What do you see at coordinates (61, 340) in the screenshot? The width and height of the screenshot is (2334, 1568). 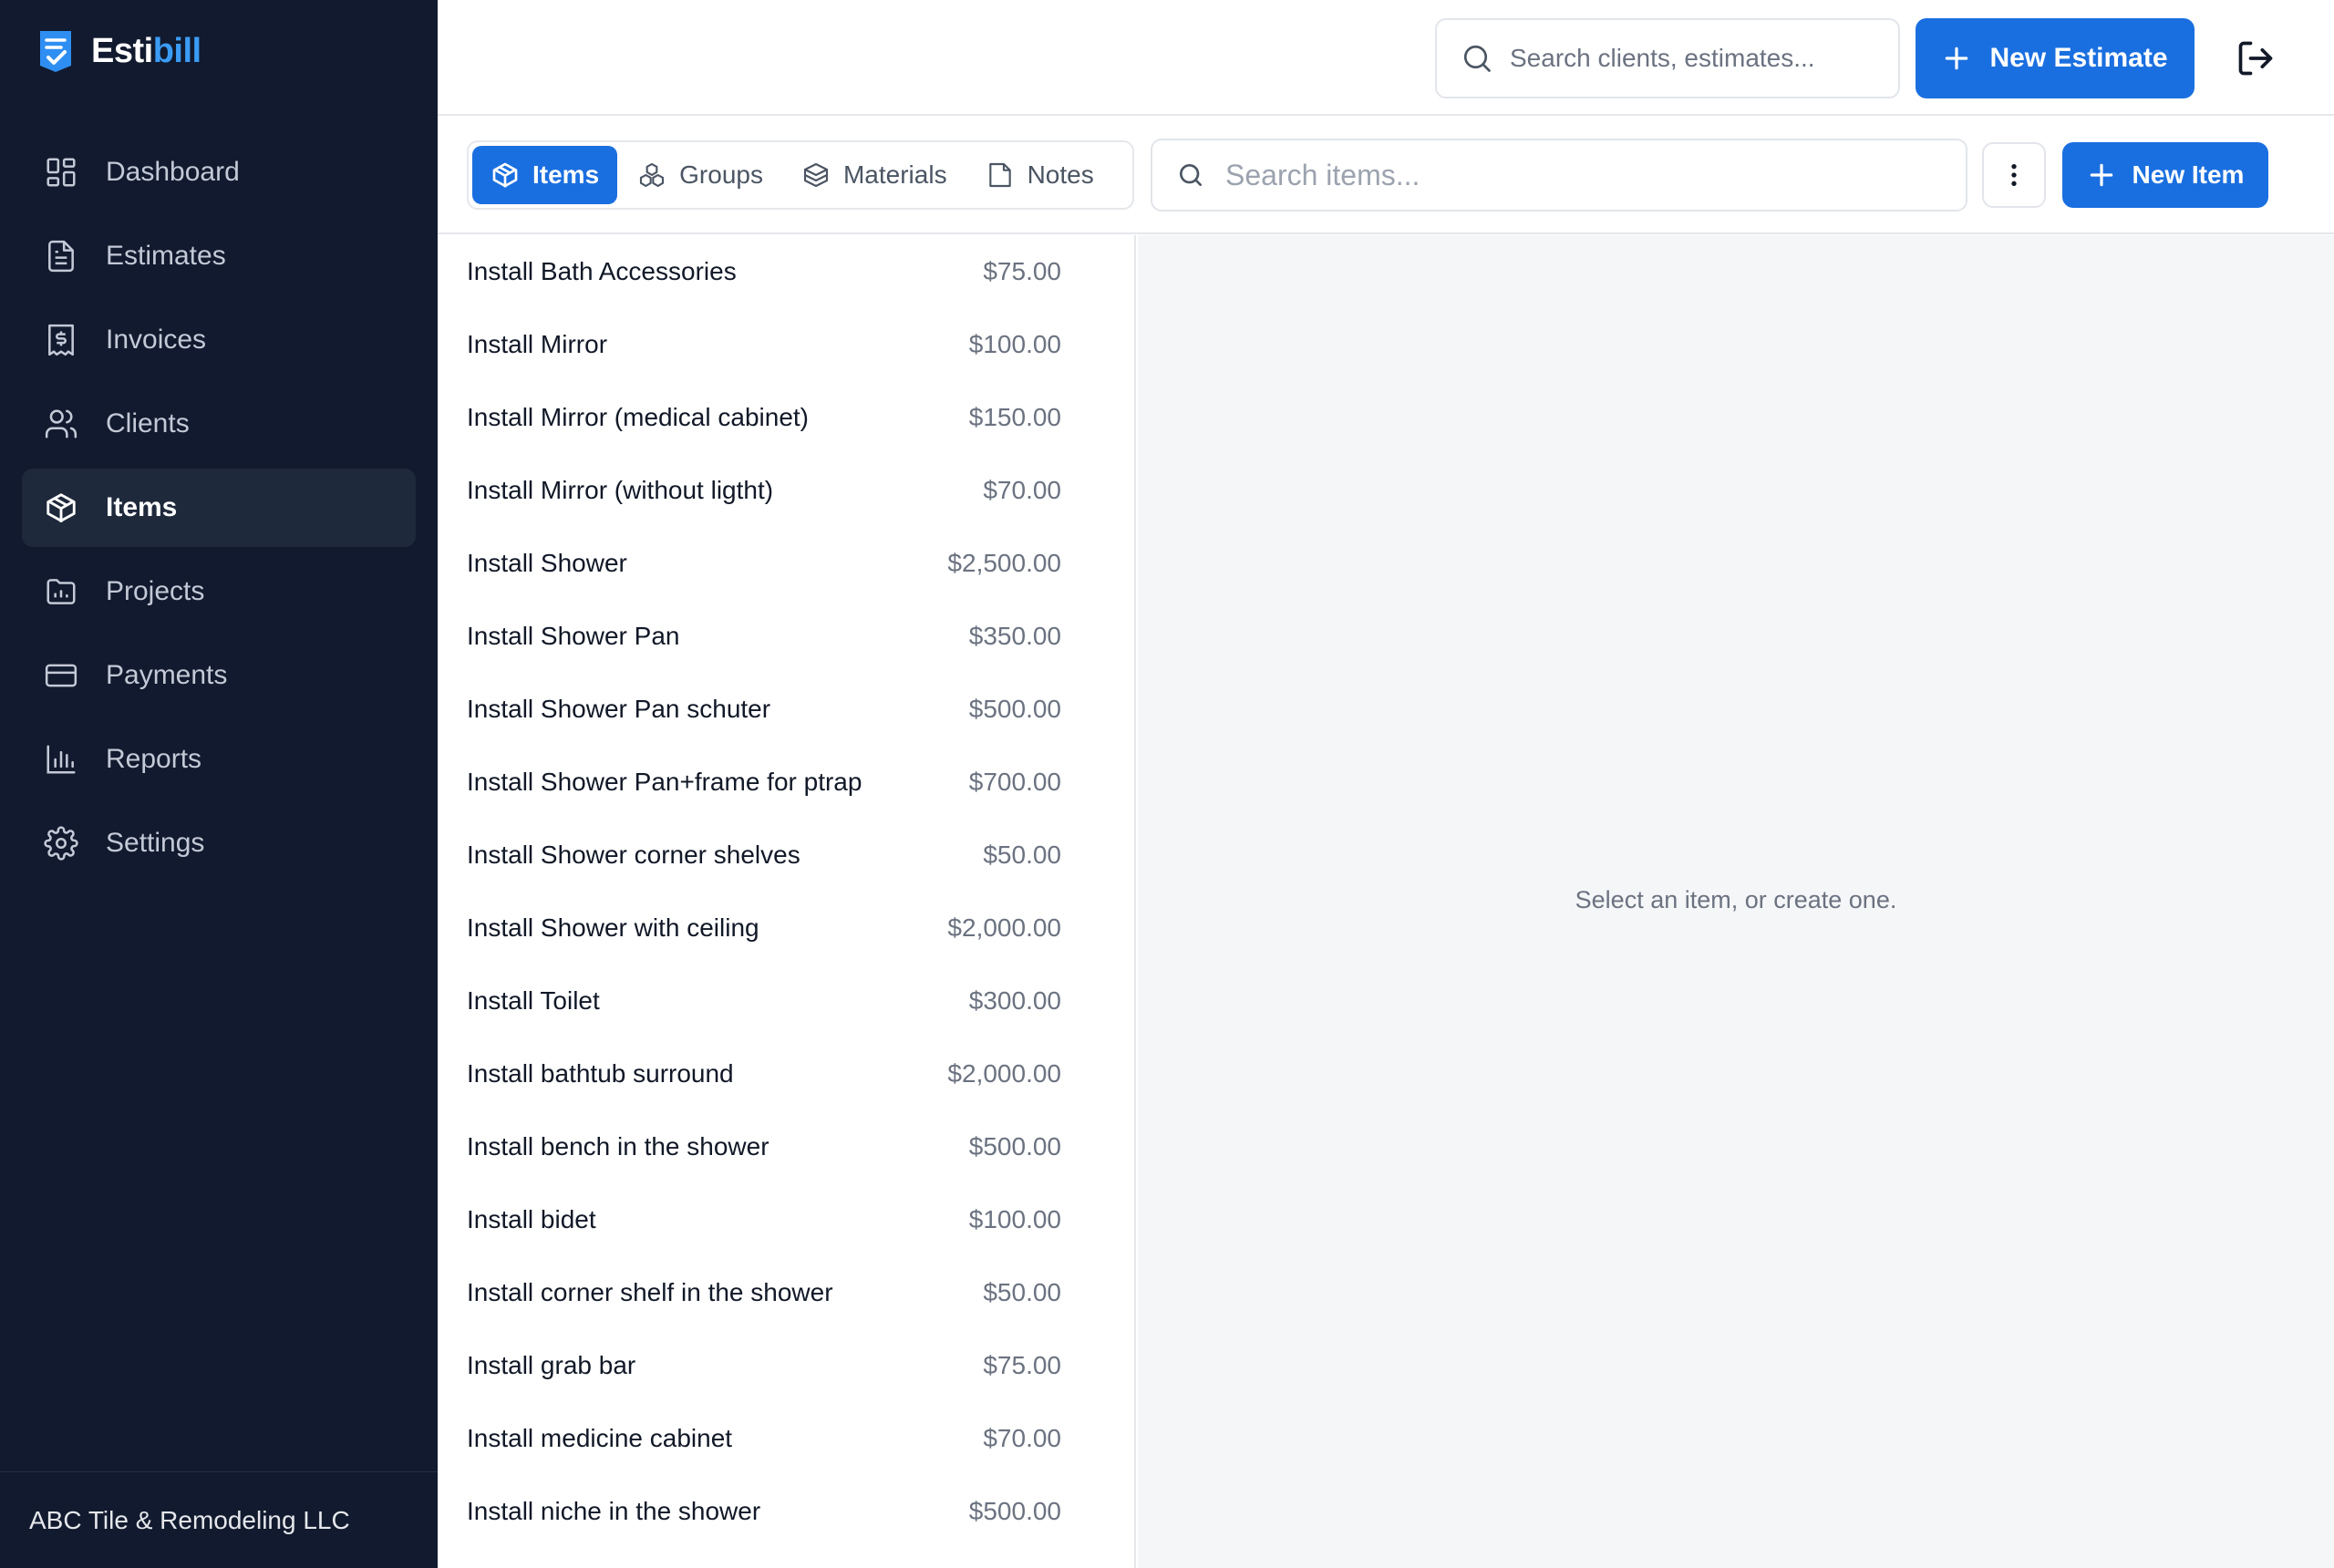 I see `invoice-icon` at bounding box center [61, 340].